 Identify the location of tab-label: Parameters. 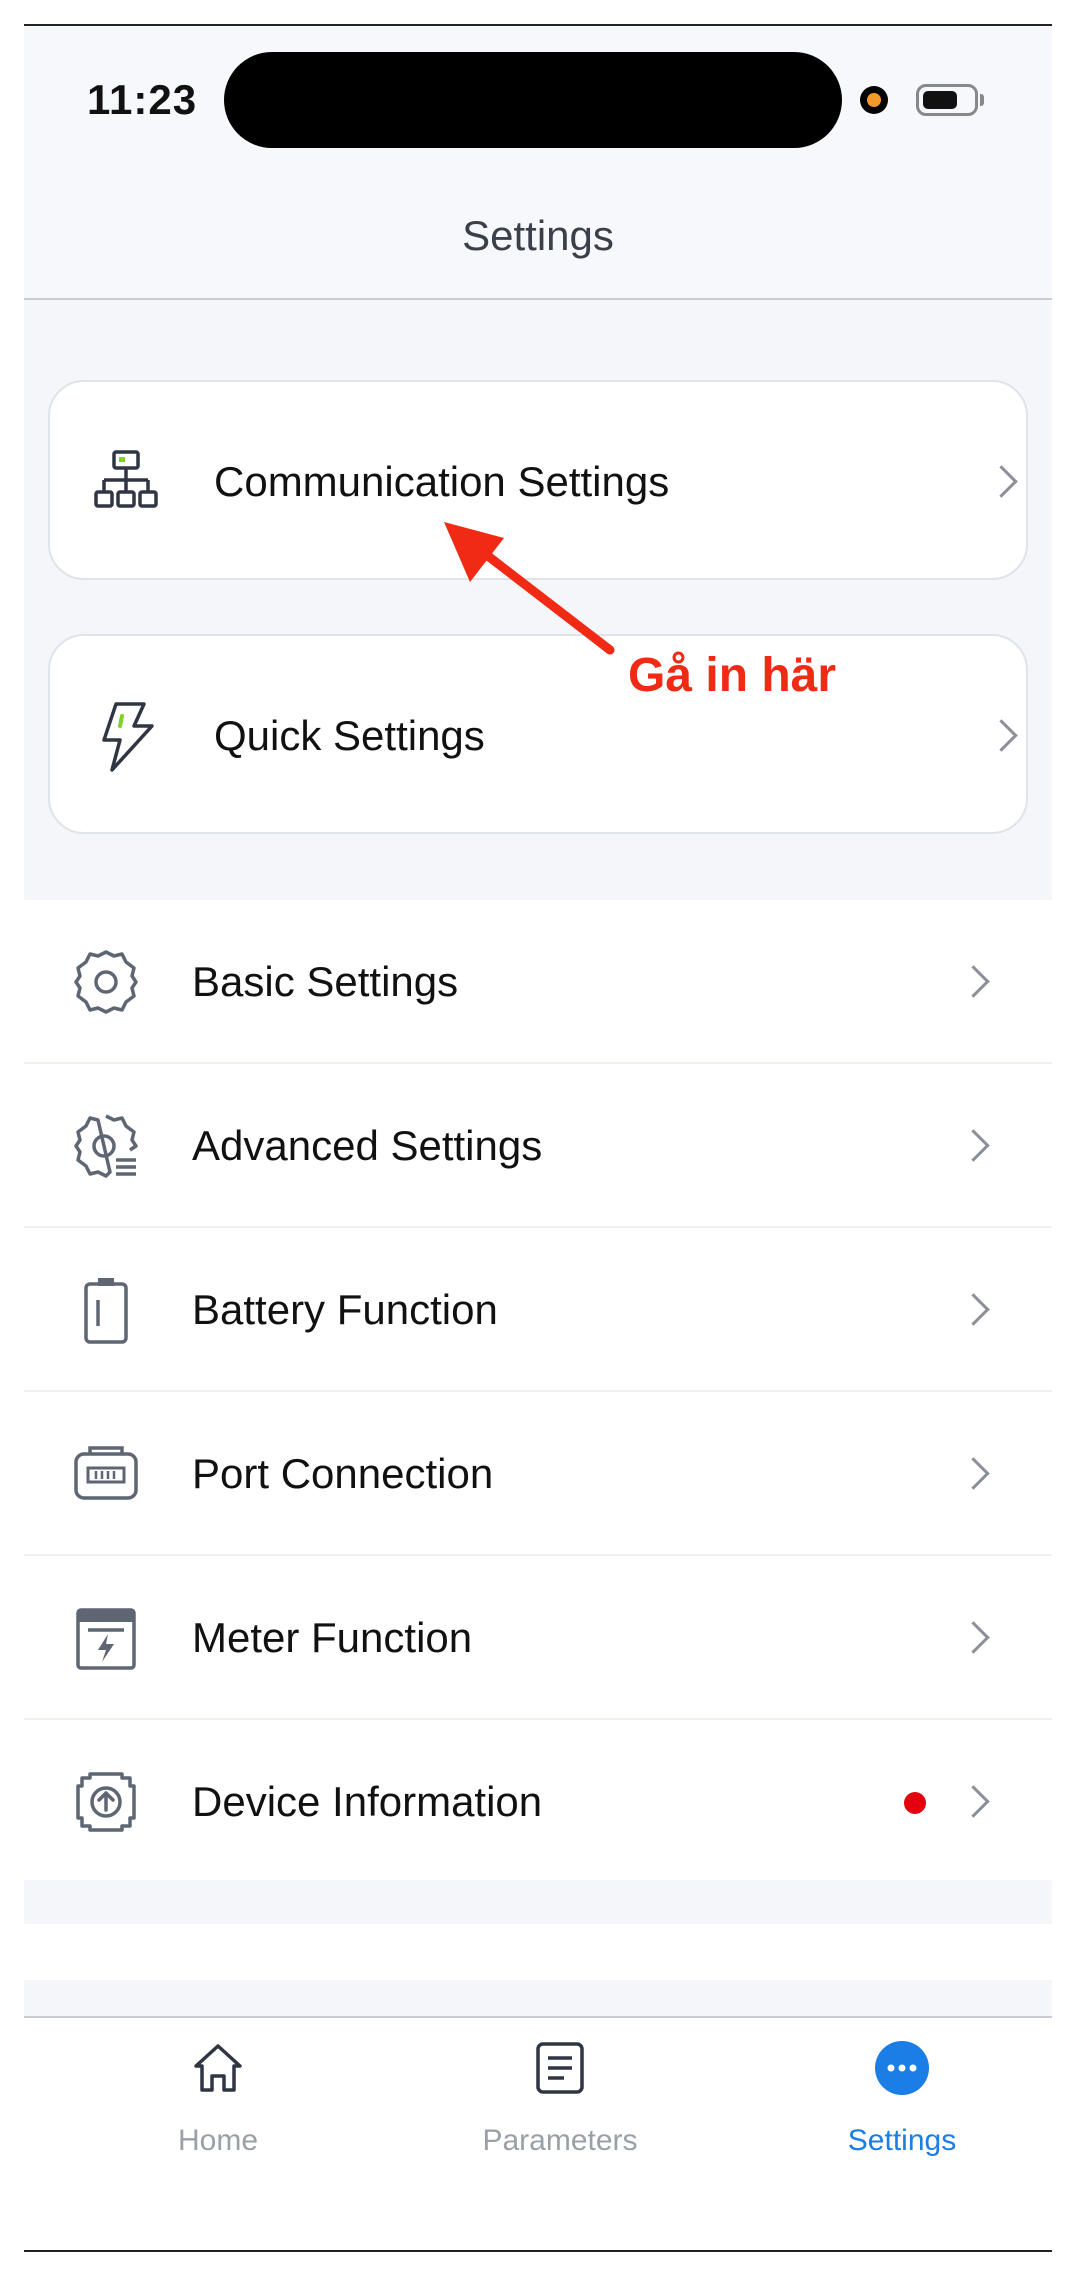
(560, 2140).